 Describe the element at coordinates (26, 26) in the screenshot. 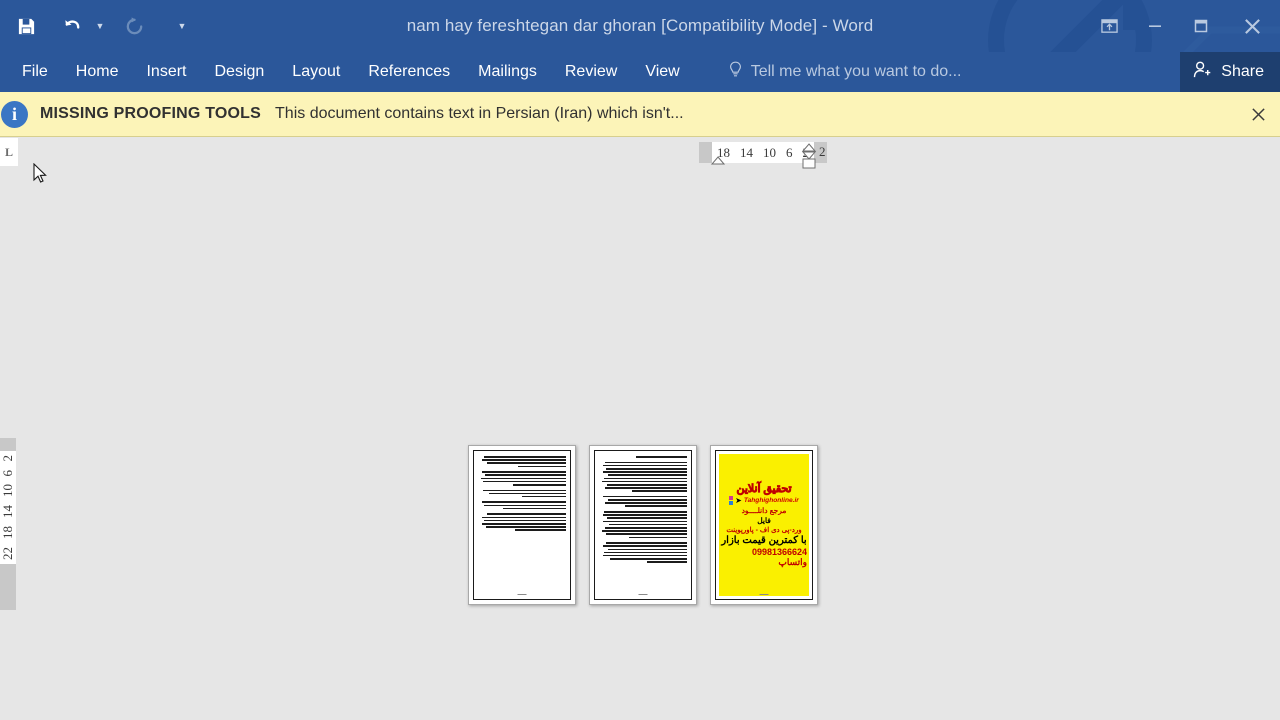

I see `save-icon` at that location.